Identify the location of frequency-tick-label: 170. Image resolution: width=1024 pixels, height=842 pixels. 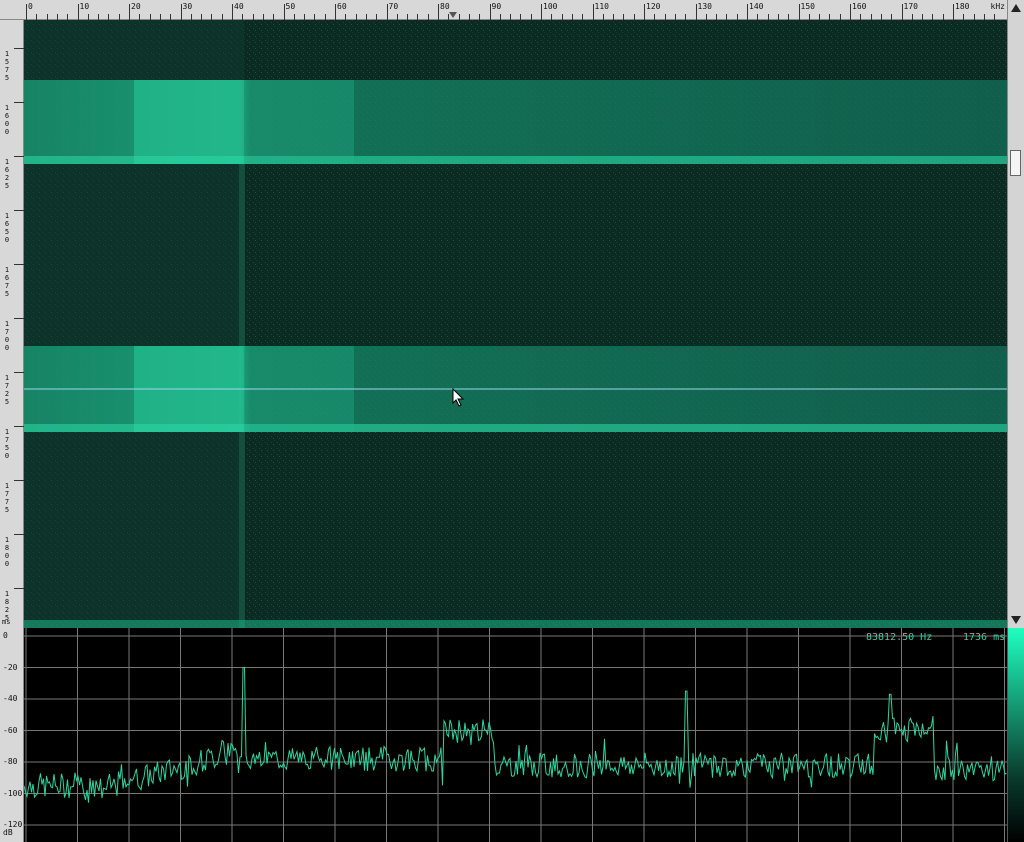
(910, 6).